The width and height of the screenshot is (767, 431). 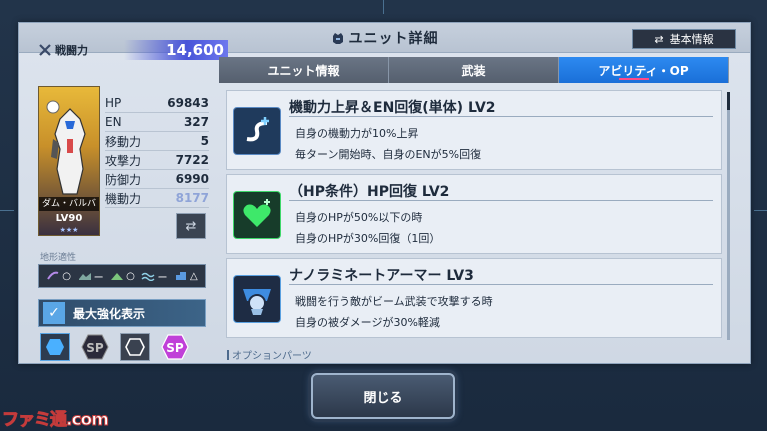 What do you see at coordinates (69, 218) in the screenshot?
I see `unit-level: LV90` at bounding box center [69, 218].